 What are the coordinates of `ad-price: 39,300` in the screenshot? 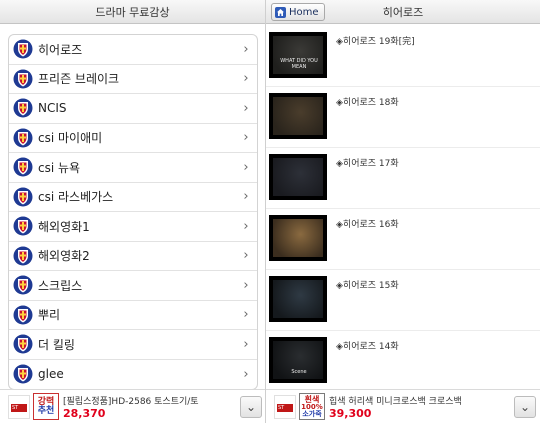 It's located at (350, 413).